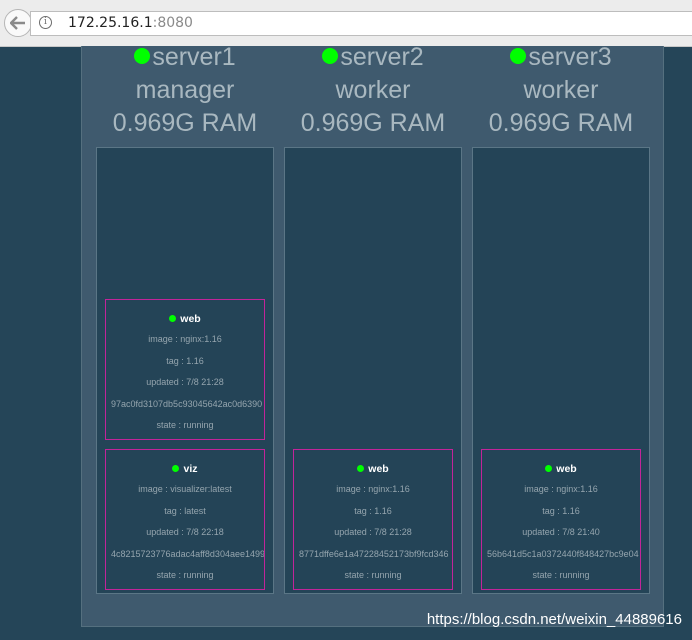 Image resolution: width=692 pixels, height=640 pixels. What do you see at coordinates (185, 532) in the screenshot?
I see `task-updated: updated : 7/8 22:18` at bounding box center [185, 532].